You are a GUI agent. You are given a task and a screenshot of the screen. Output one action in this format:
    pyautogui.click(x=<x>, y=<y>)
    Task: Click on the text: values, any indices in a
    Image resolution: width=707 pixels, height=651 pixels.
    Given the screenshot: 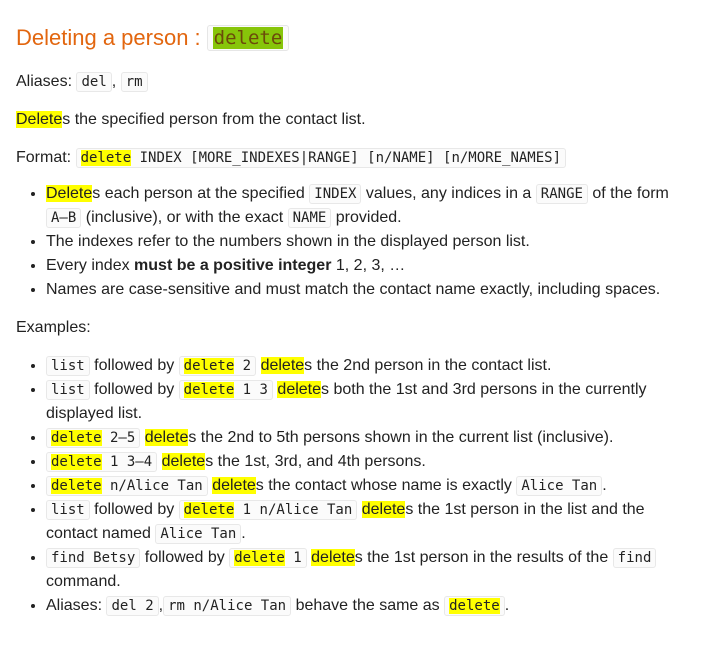 What is the action you would take?
    pyautogui.click(x=448, y=193)
    